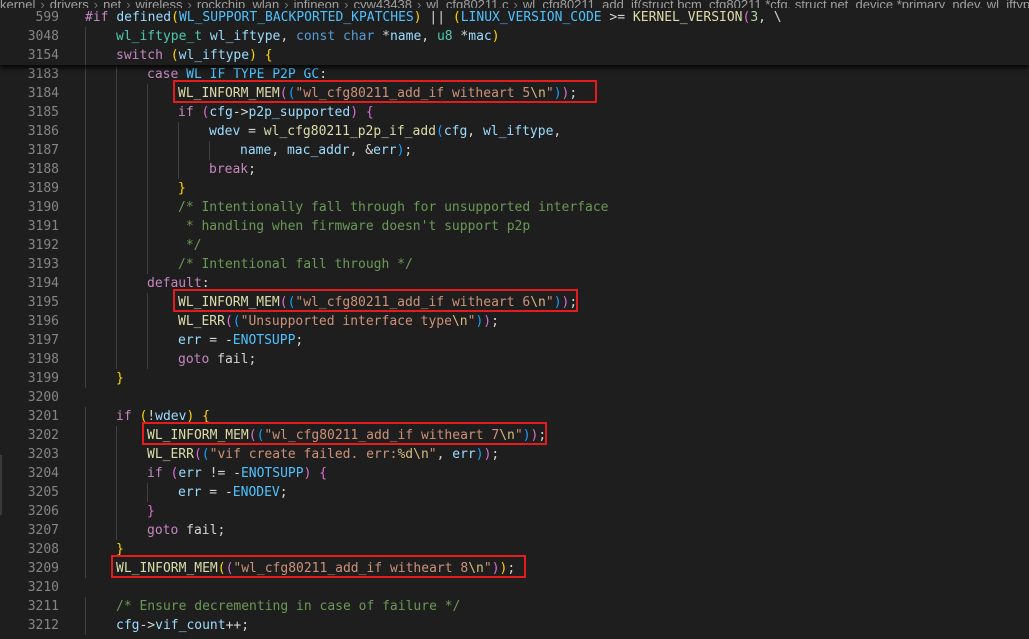 The height and width of the screenshot is (639, 1029). What do you see at coordinates (514, 245) in the screenshot?
I see `code-line: 3192 */` at bounding box center [514, 245].